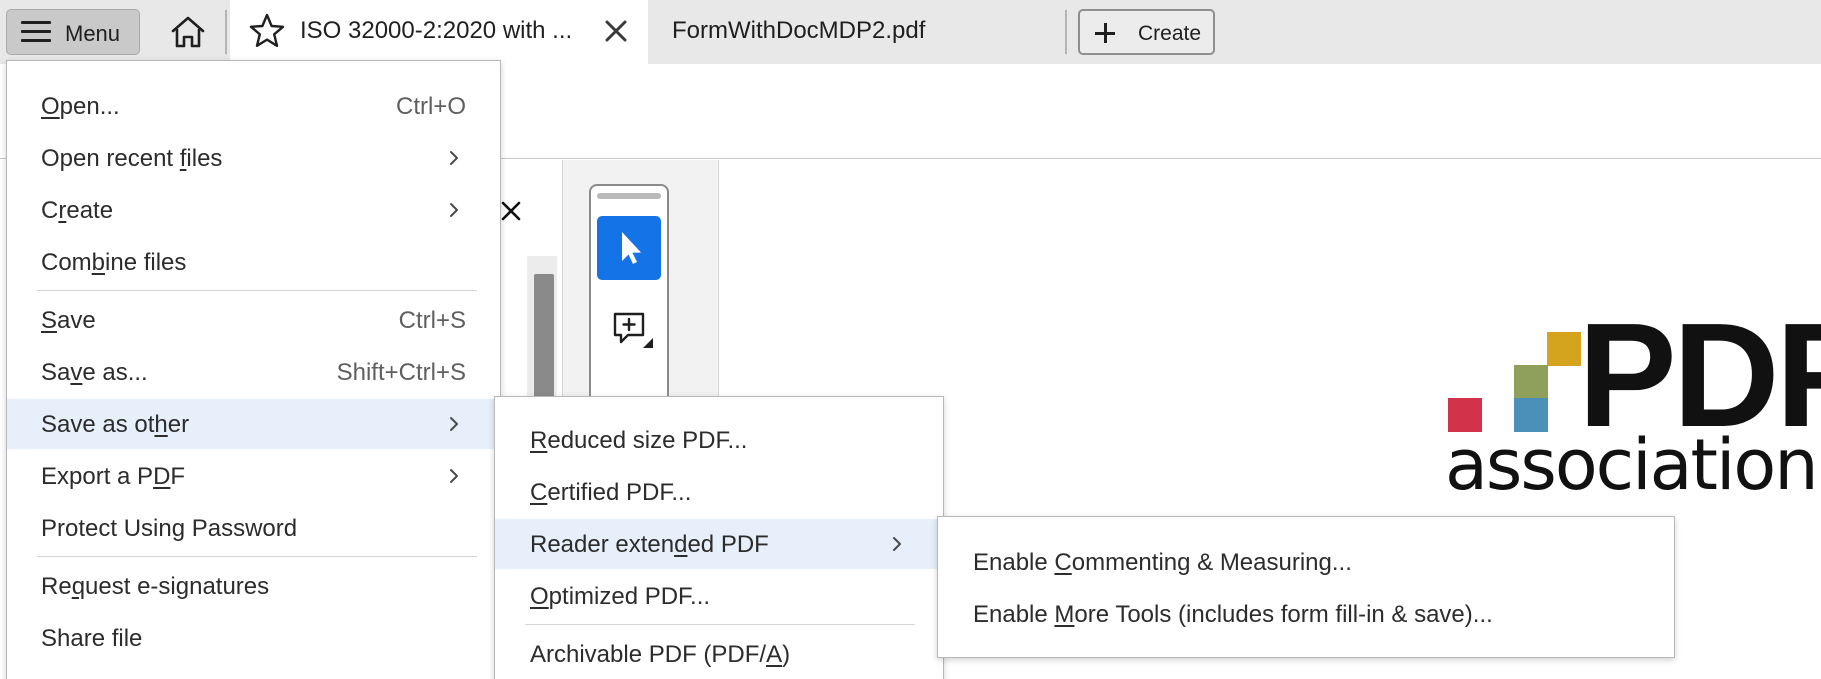 This screenshot has width=1821, height=679. I want to click on panel-scrollbar-thumb, so click(544, 339).